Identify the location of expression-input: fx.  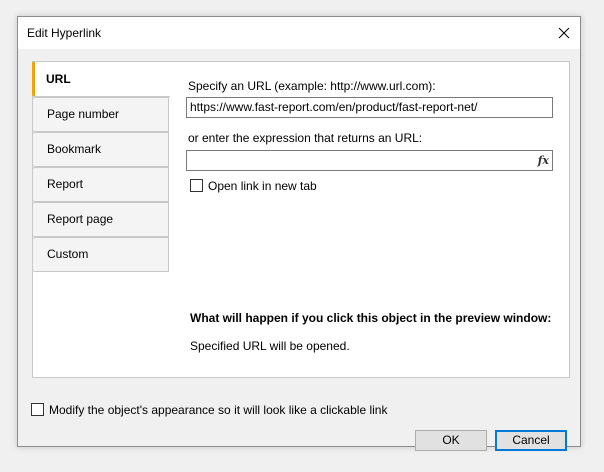
(369, 160).